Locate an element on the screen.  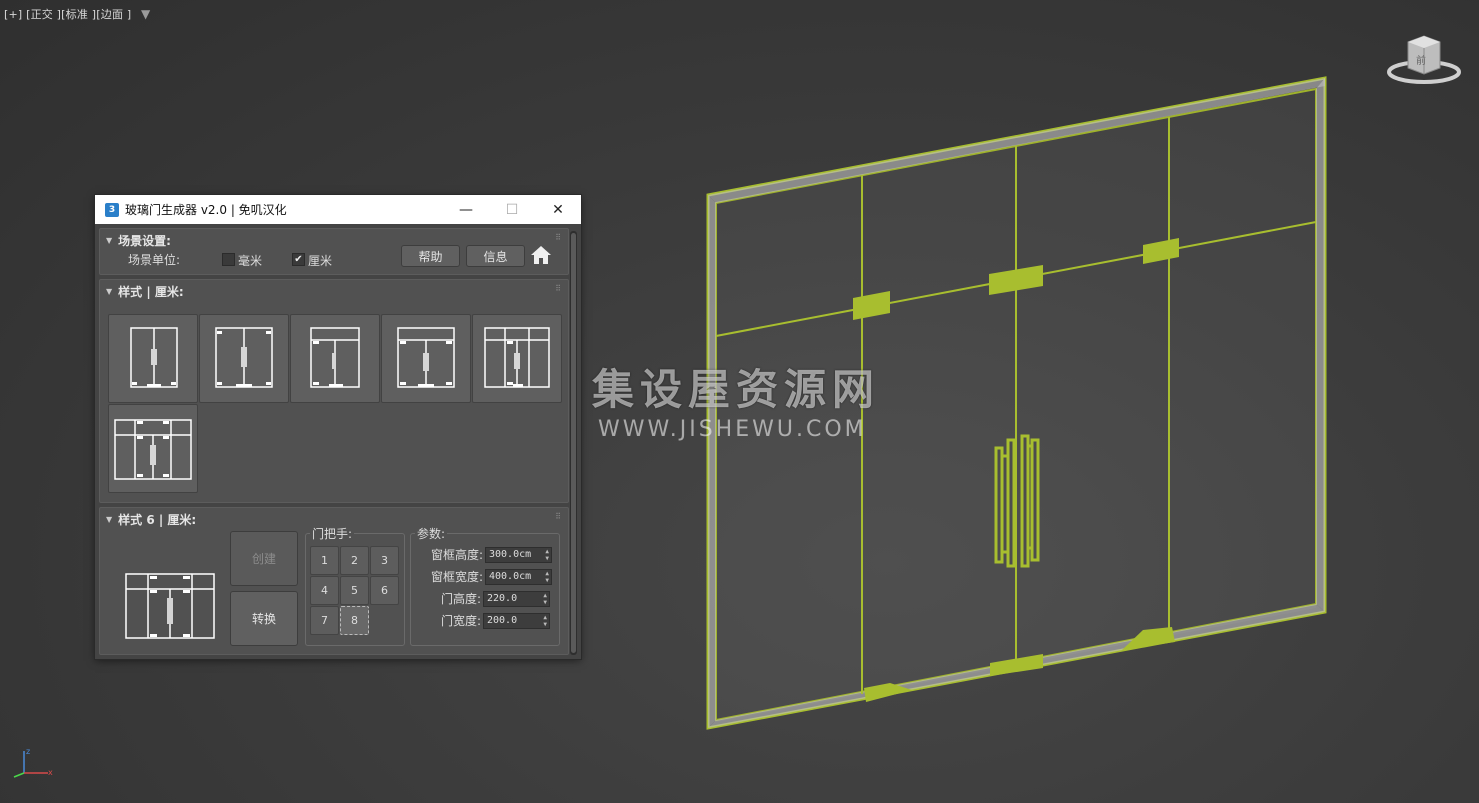
handle-3-button: 3 is located at coordinates (384, 560).